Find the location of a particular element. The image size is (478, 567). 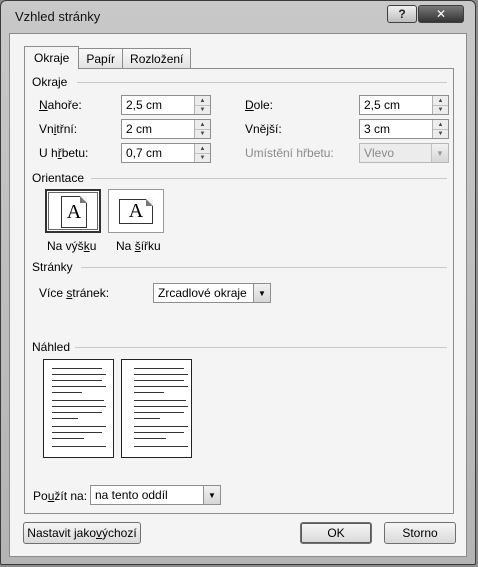

preview-right-page is located at coordinates (156, 408).